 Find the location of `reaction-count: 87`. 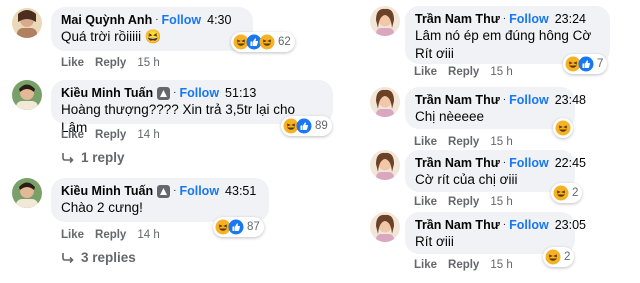

reaction-count: 87 is located at coordinates (253, 227).